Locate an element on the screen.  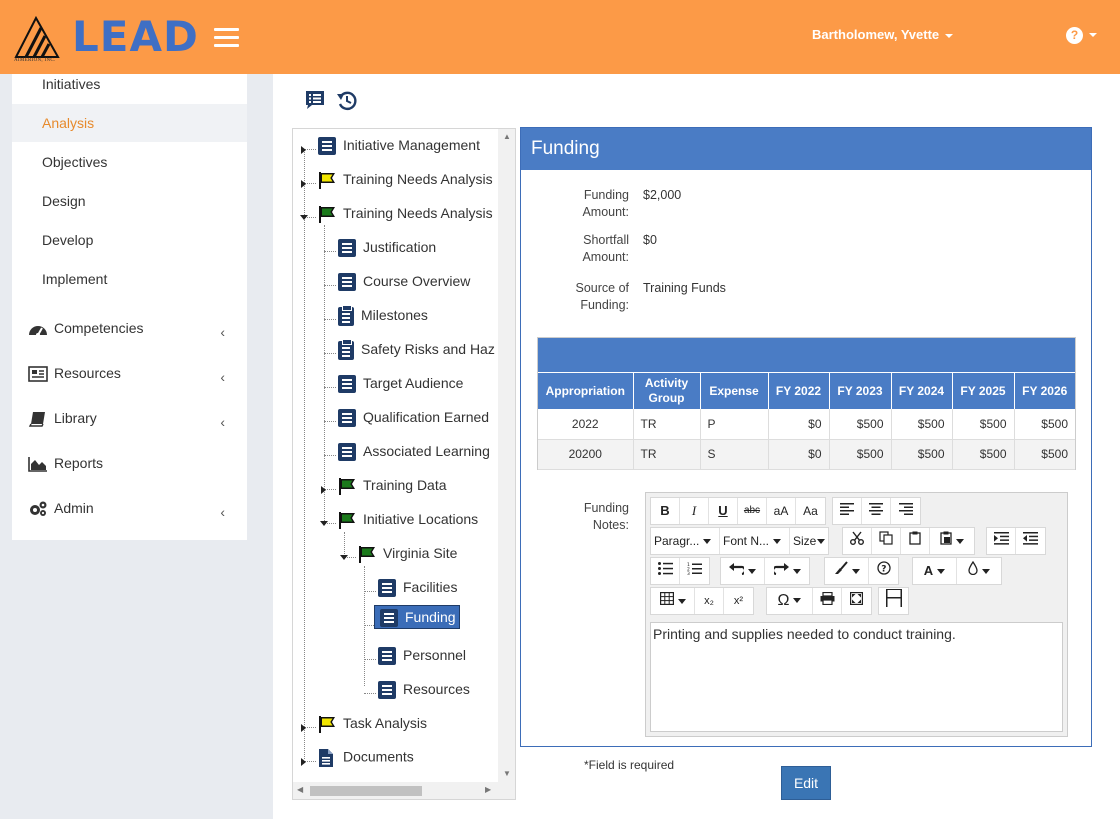
comments-list-icon is located at coordinates (315, 100).